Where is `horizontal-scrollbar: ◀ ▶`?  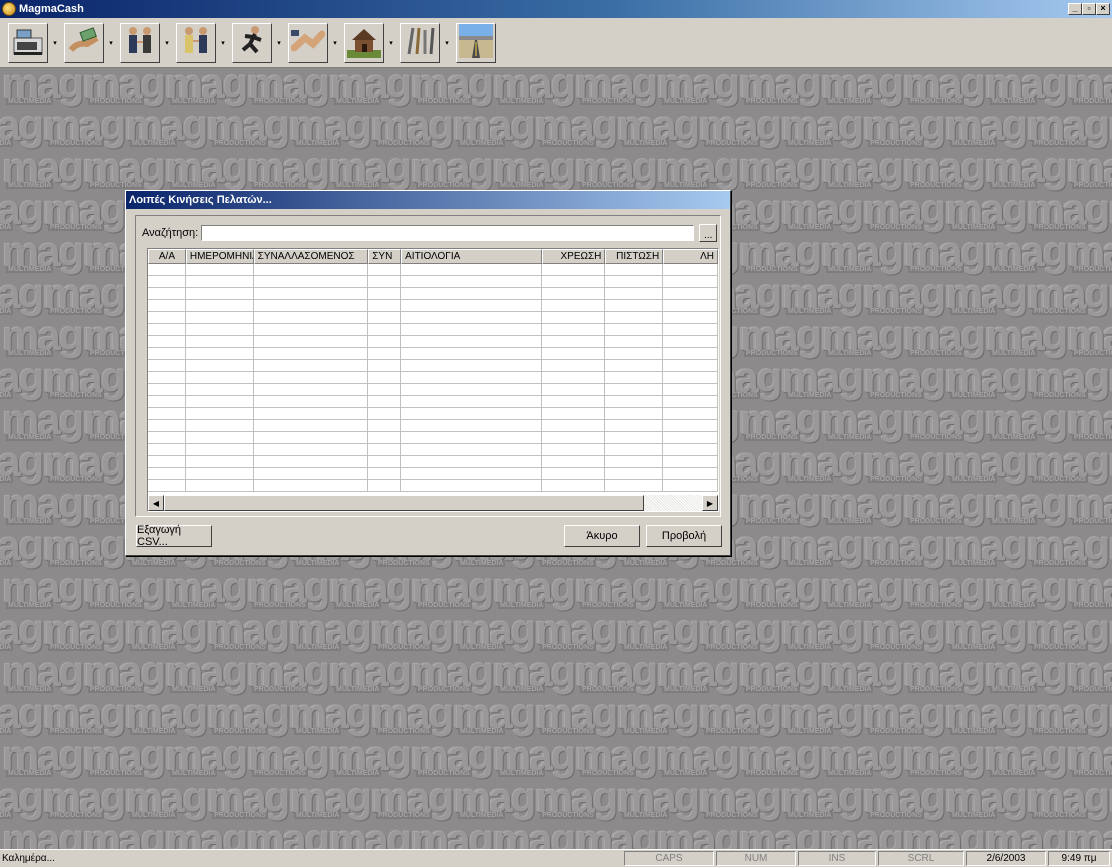
horizontal-scrollbar: ◀ ▶ is located at coordinates (433, 503).